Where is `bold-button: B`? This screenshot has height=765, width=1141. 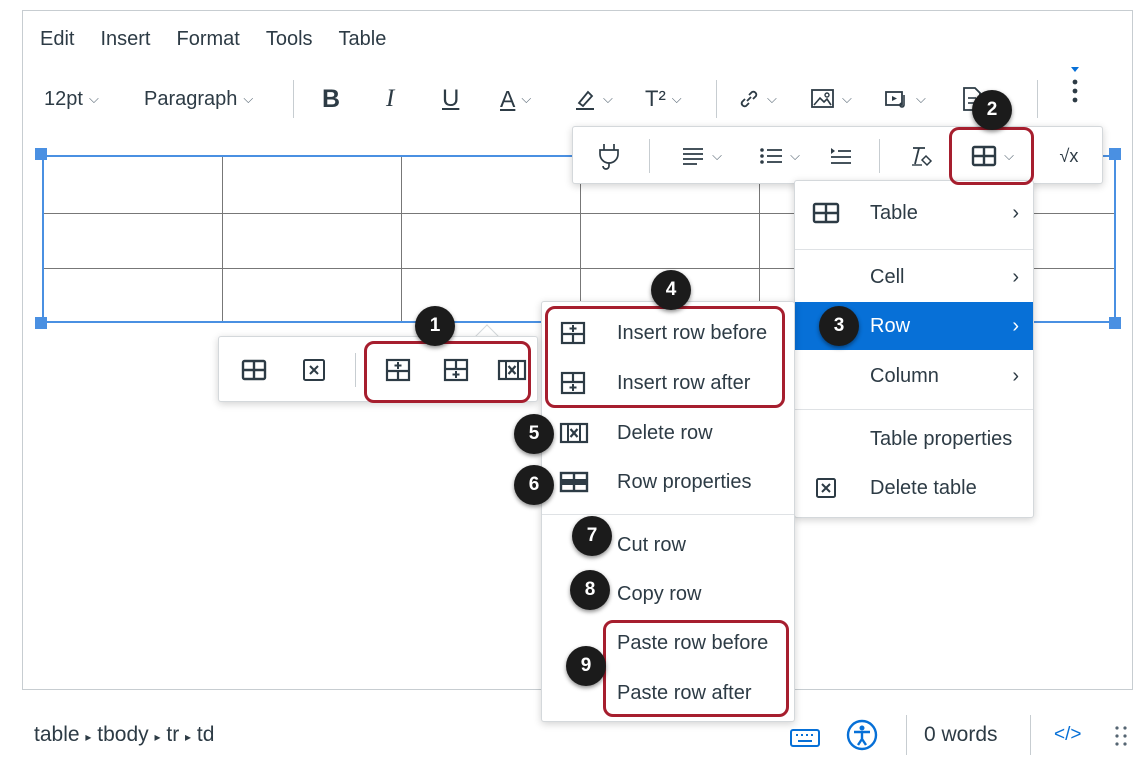
bold-button: B is located at coordinates (331, 99).